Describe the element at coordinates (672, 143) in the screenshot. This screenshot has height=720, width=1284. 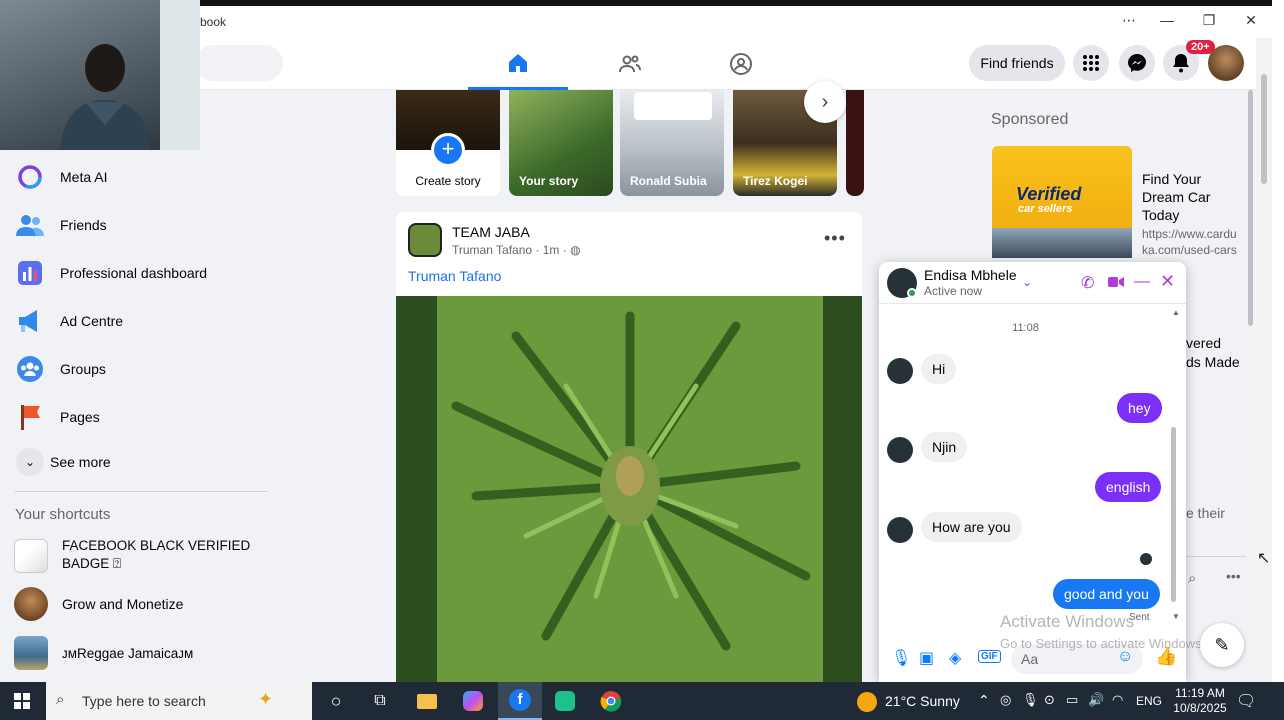
I see `story-card: Ronald Subia` at that location.